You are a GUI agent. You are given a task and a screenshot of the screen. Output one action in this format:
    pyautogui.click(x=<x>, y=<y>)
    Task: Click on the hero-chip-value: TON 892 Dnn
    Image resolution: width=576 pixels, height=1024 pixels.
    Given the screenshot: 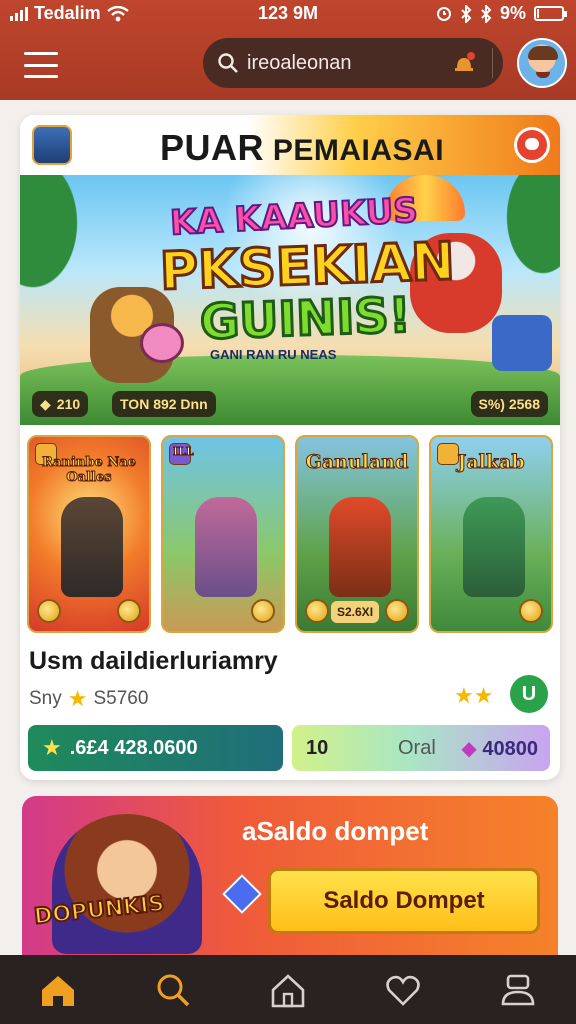 What is the action you would take?
    pyautogui.click(x=164, y=404)
    